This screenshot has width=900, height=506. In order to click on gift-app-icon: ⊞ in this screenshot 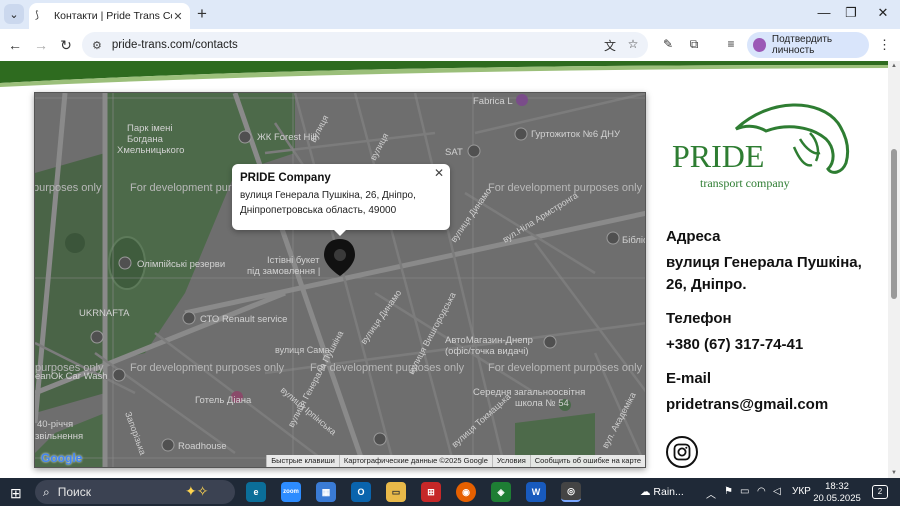, I will do `click(431, 492)`.